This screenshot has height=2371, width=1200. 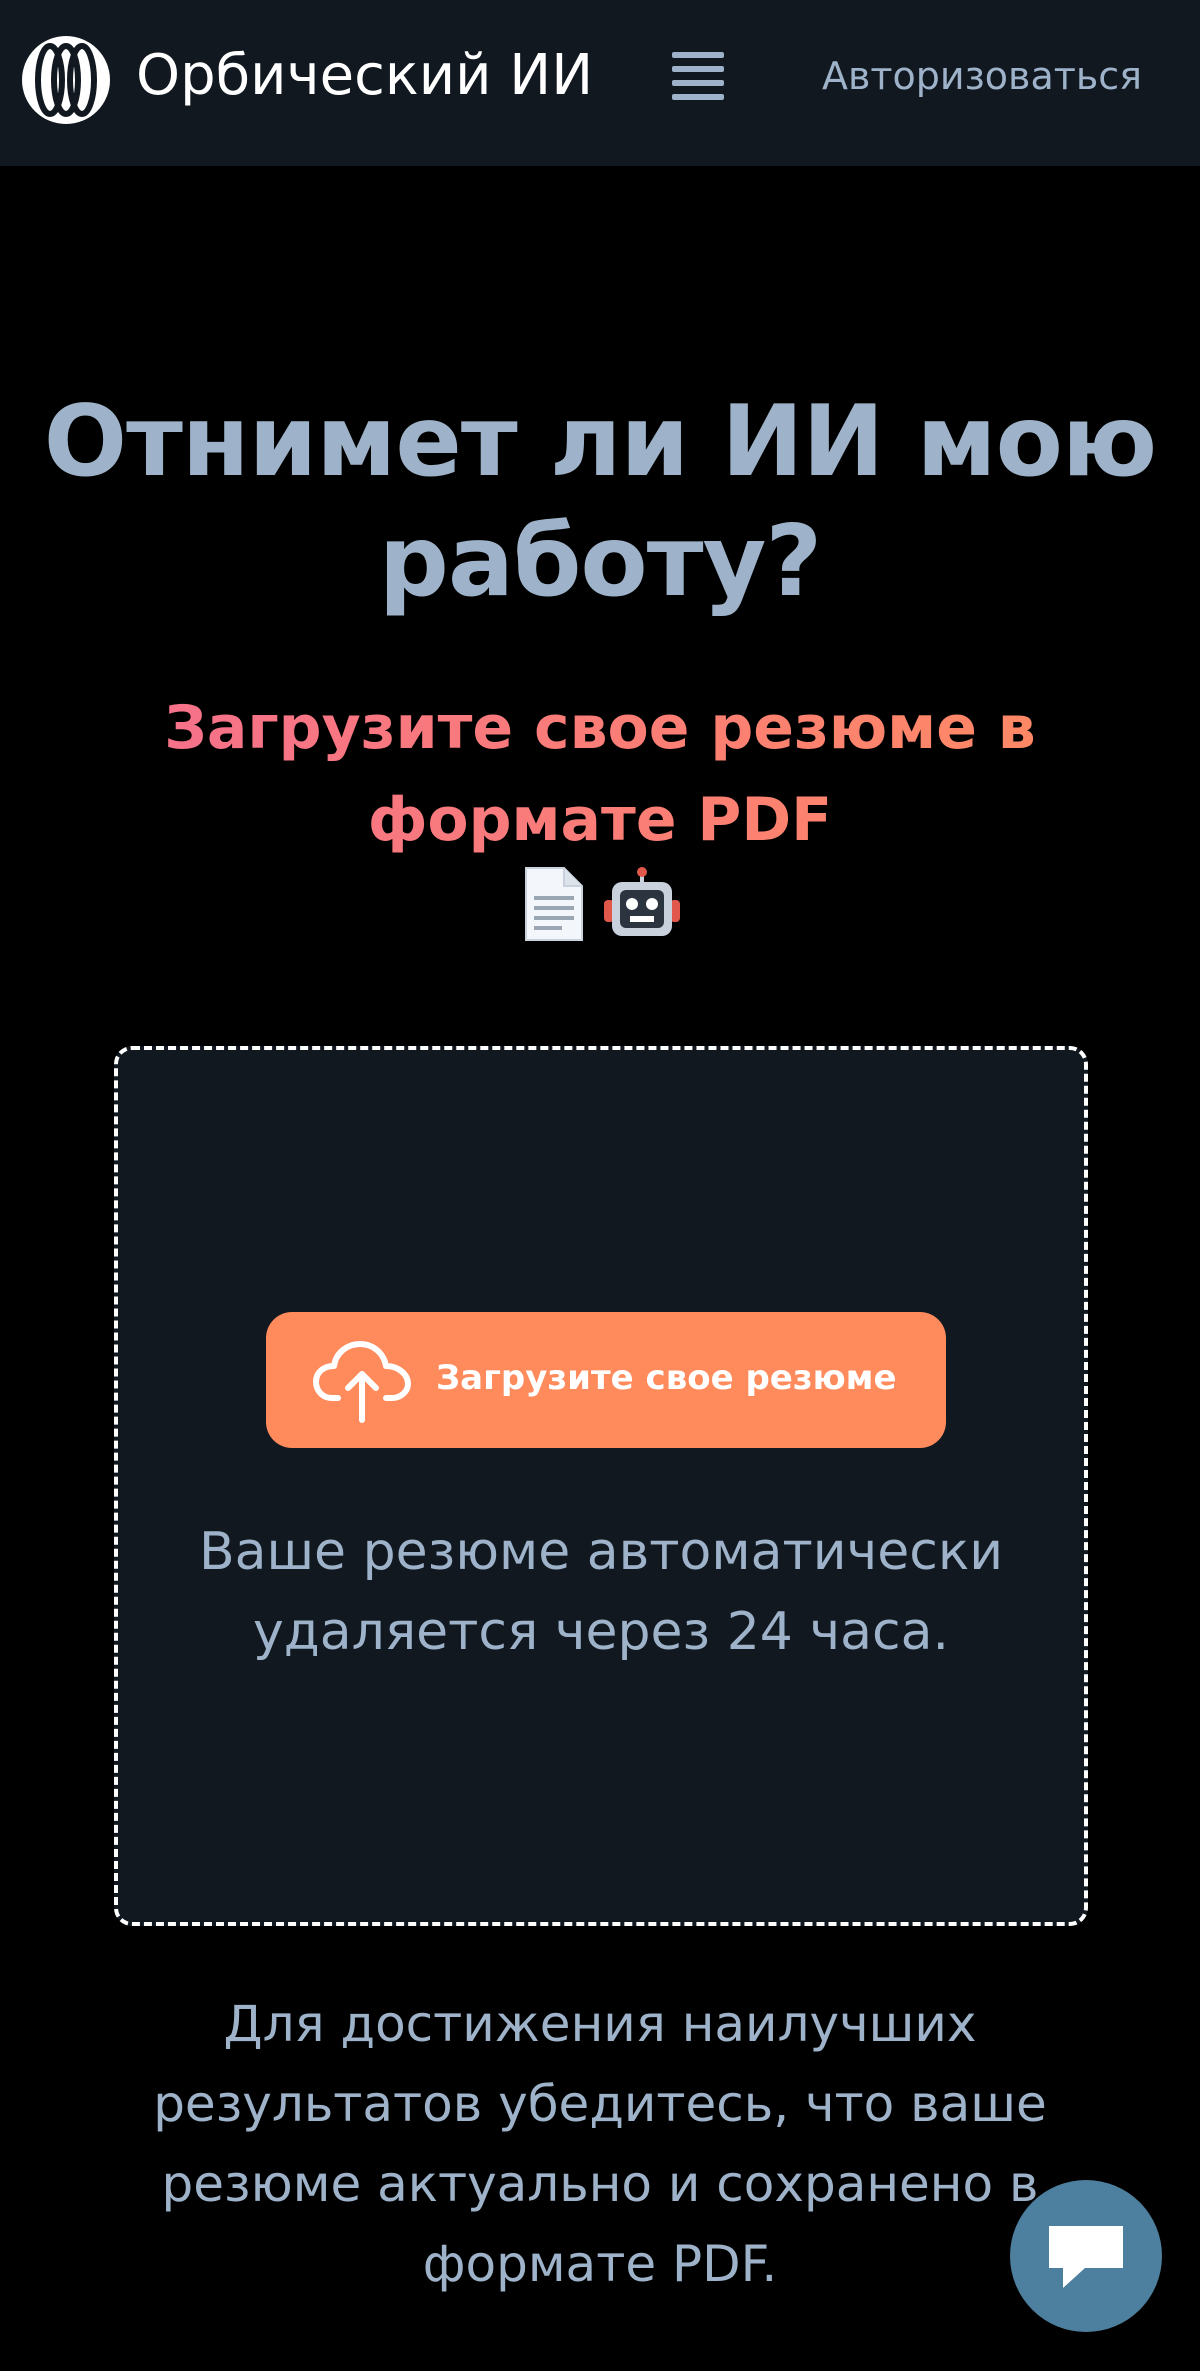 What do you see at coordinates (362, 1382) in the screenshot?
I see `cloud-upload-icon` at bounding box center [362, 1382].